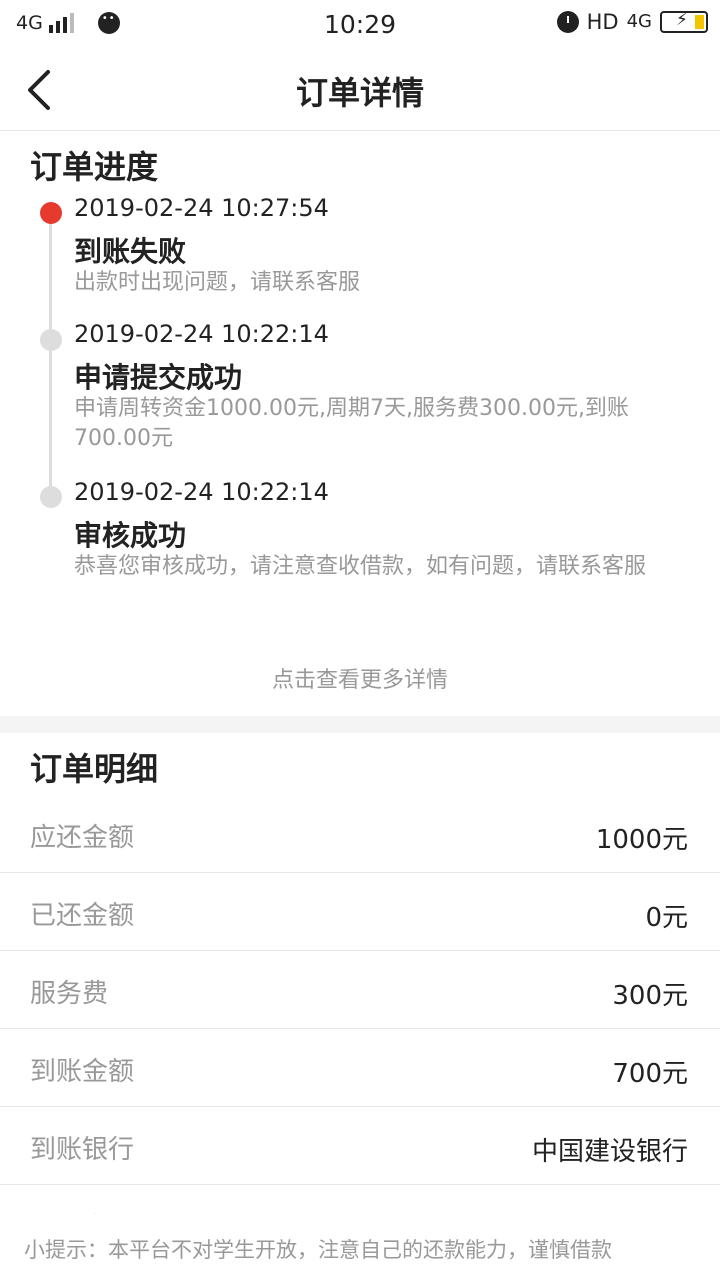  Describe the element at coordinates (82, 838) in the screenshot. I see `detail-label: 应还金额` at that location.